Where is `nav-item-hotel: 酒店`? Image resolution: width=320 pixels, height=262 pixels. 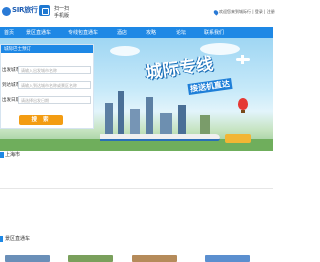 nav-item-hotel: 酒店 is located at coordinates (122, 32).